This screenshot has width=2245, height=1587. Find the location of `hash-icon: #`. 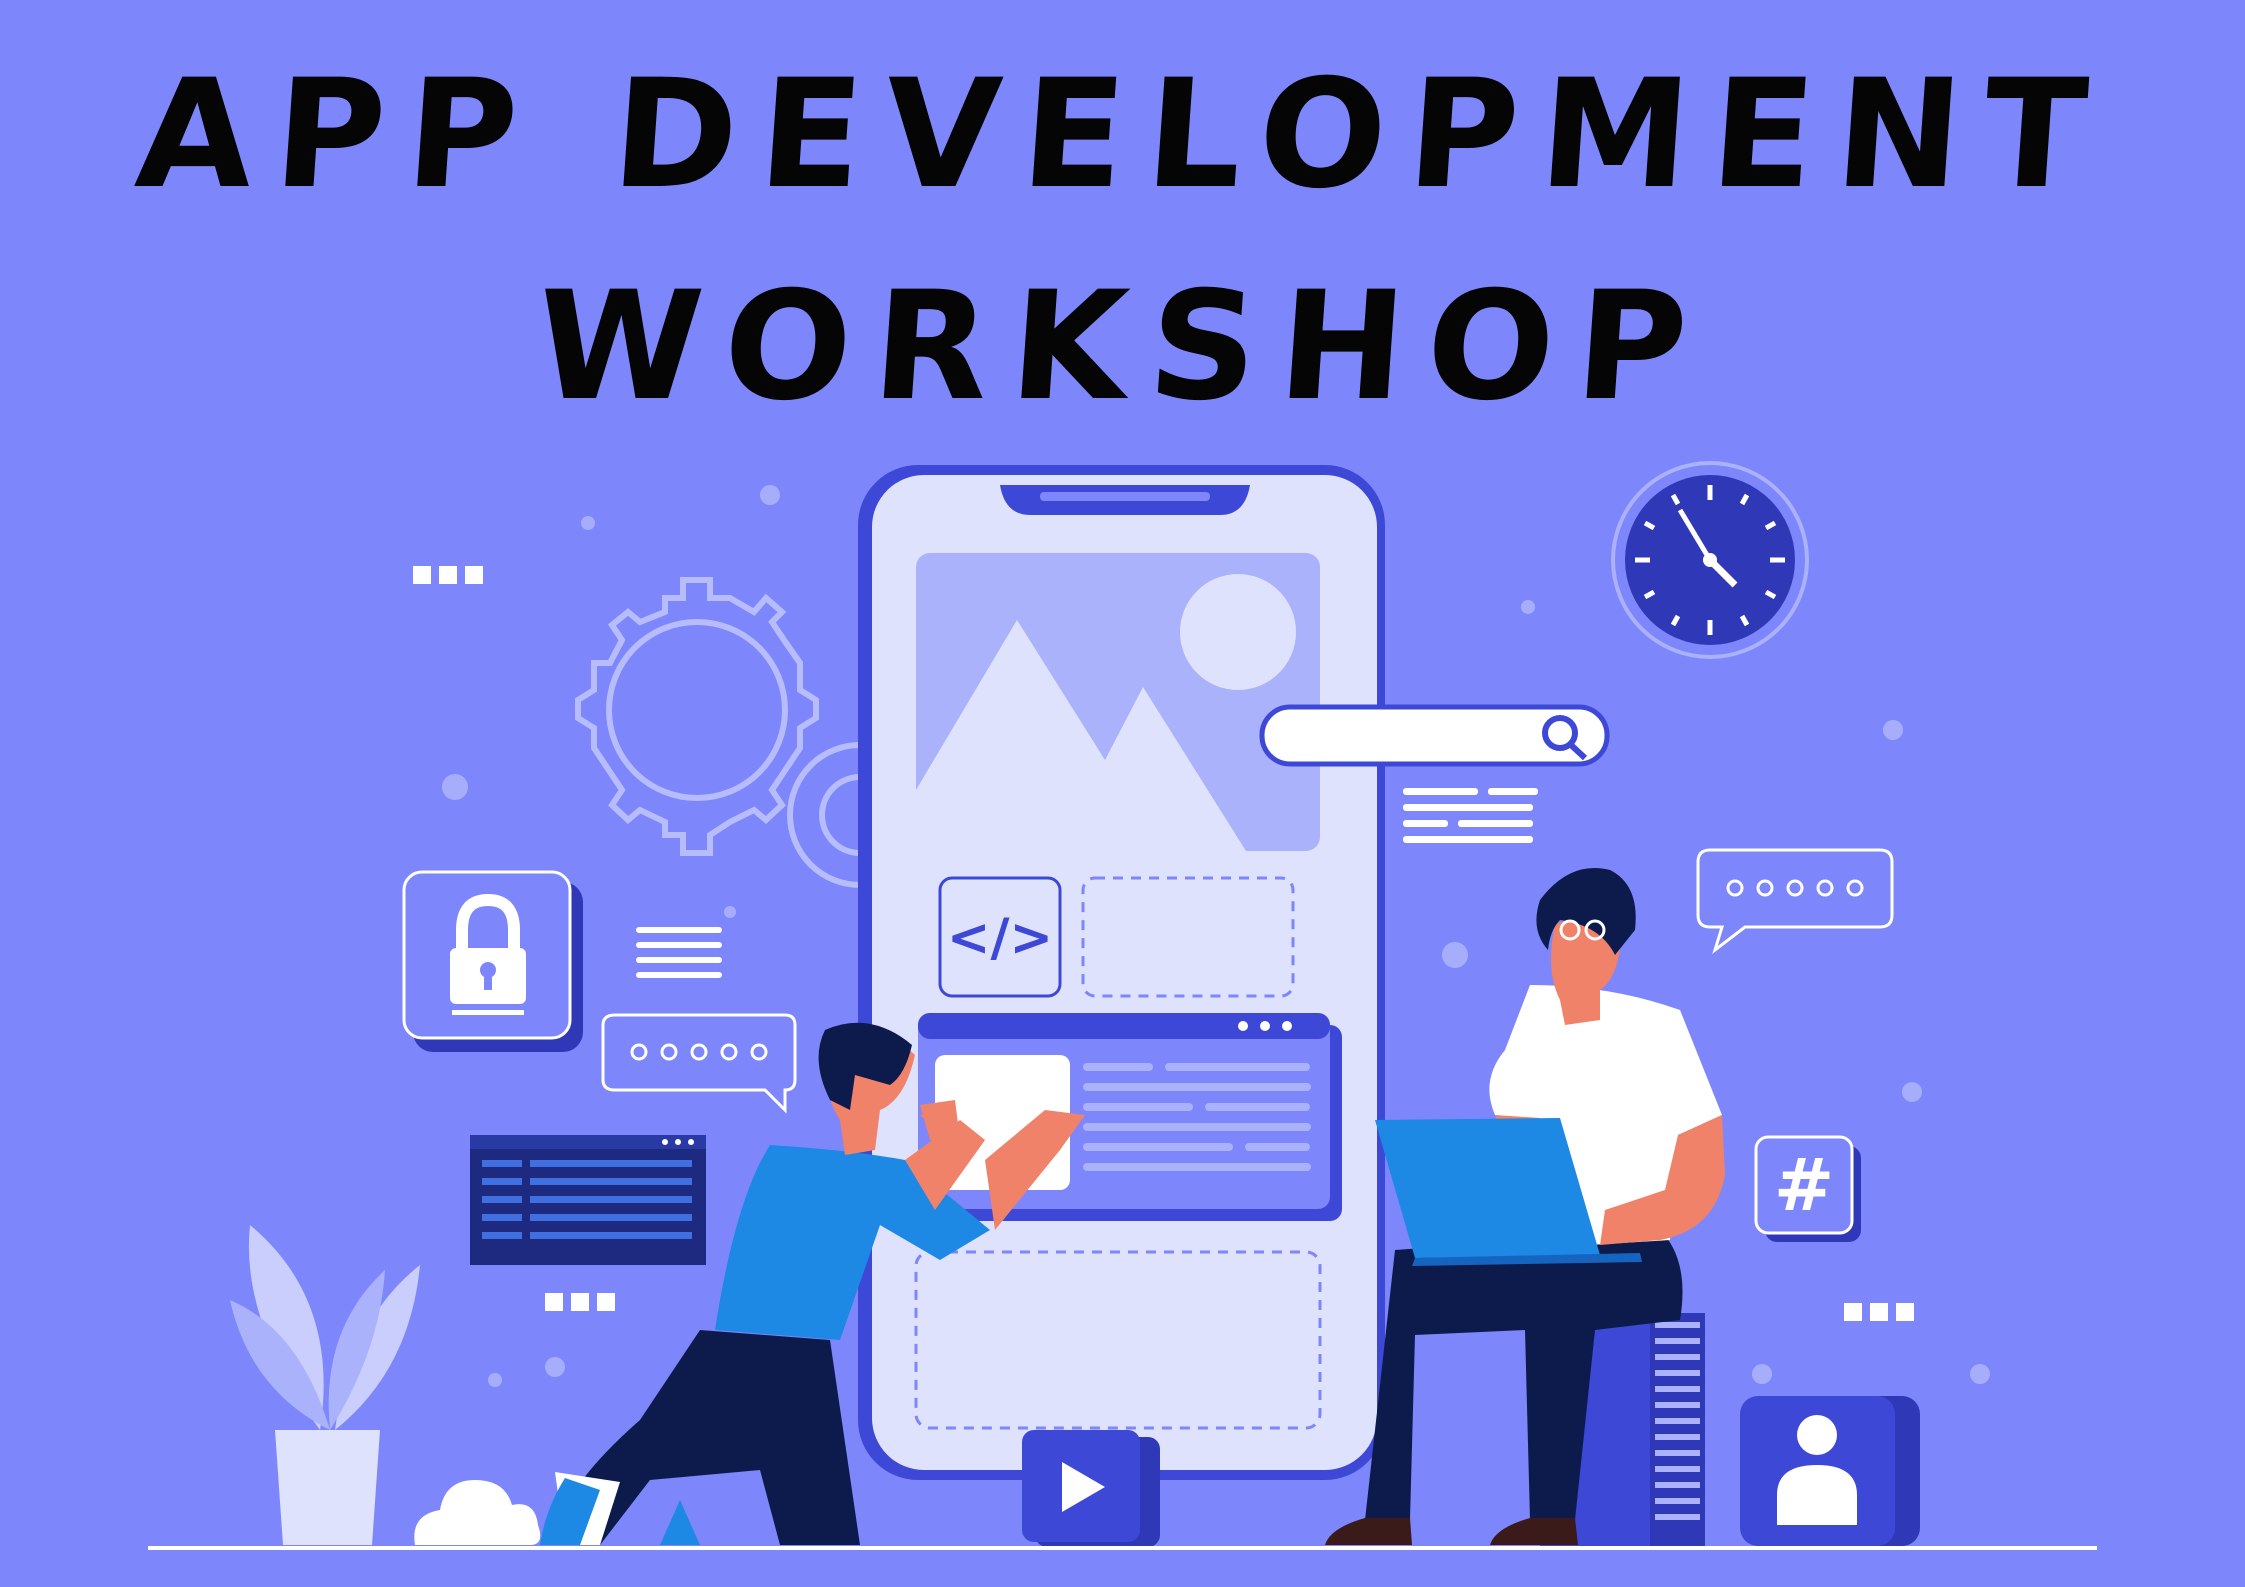

hash-icon: # is located at coordinates (1807, 1188).